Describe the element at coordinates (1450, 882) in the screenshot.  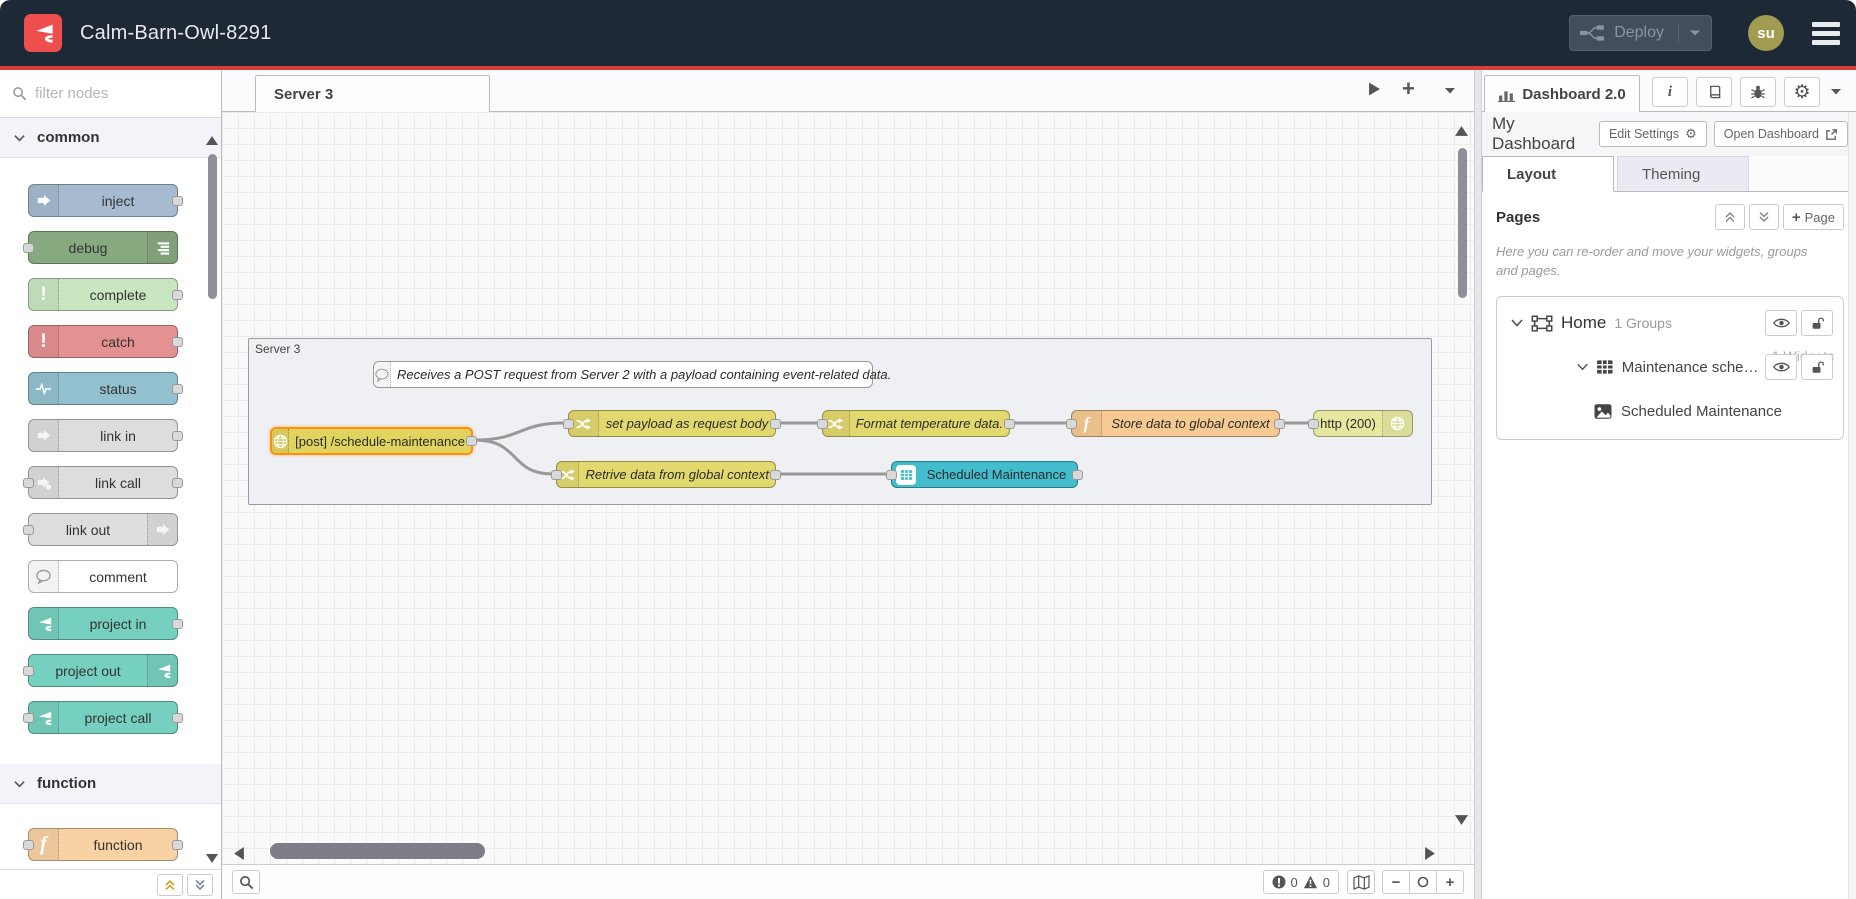
I see `zoom-in-button: +` at that location.